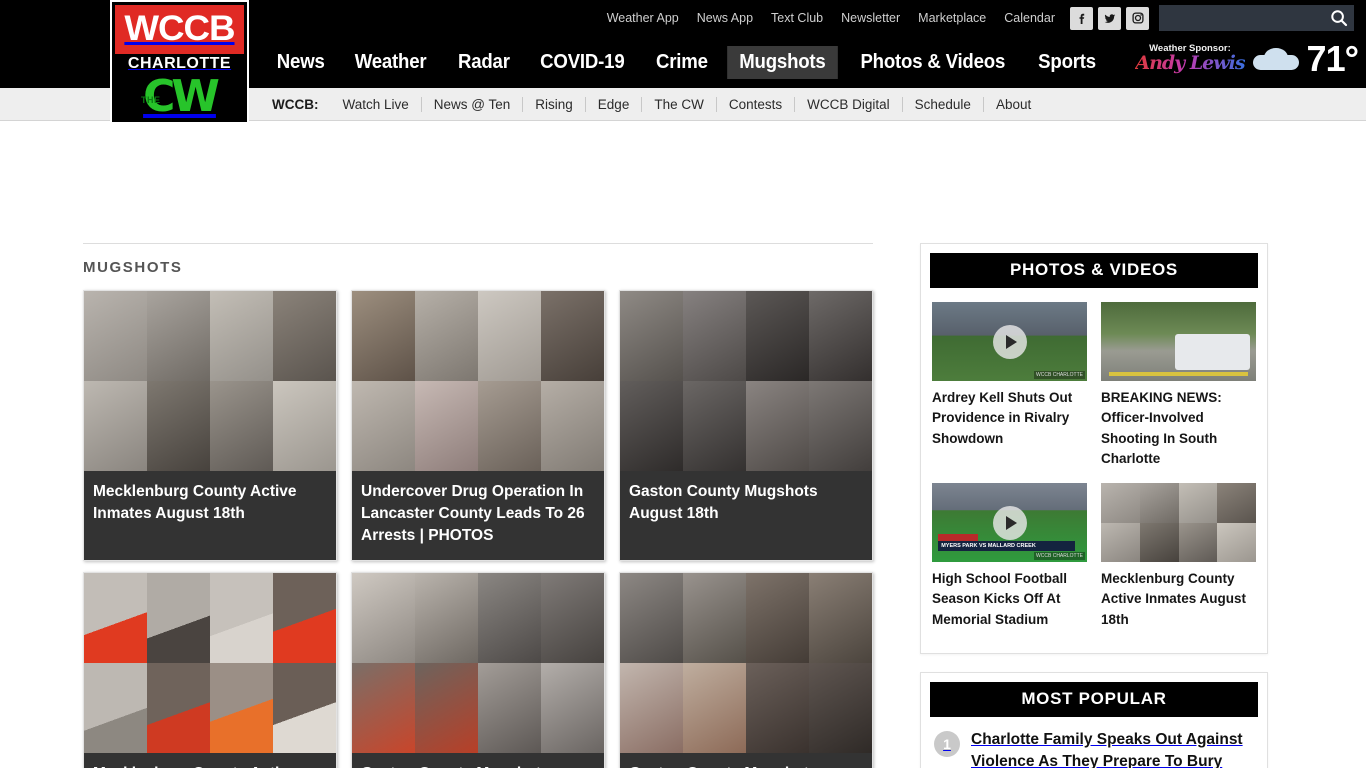 Image resolution: width=1366 pixels, height=768 pixels. I want to click on subnav-label: WCCB:, so click(295, 104).